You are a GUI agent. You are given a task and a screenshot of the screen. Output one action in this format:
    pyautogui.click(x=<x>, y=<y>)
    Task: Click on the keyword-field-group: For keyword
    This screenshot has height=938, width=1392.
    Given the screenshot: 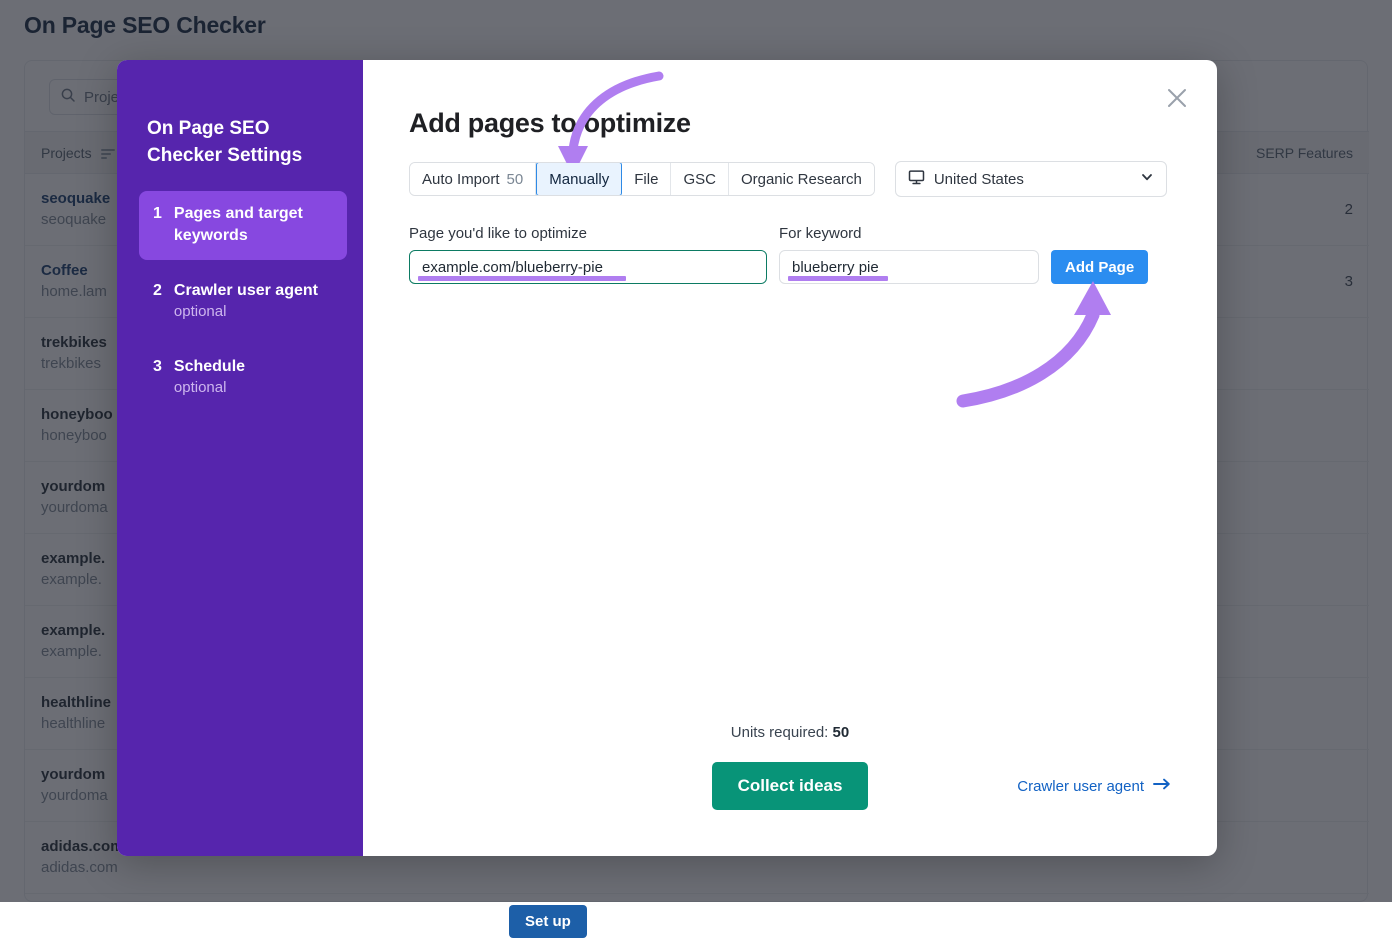 What is the action you would take?
    pyautogui.click(x=909, y=254)
    